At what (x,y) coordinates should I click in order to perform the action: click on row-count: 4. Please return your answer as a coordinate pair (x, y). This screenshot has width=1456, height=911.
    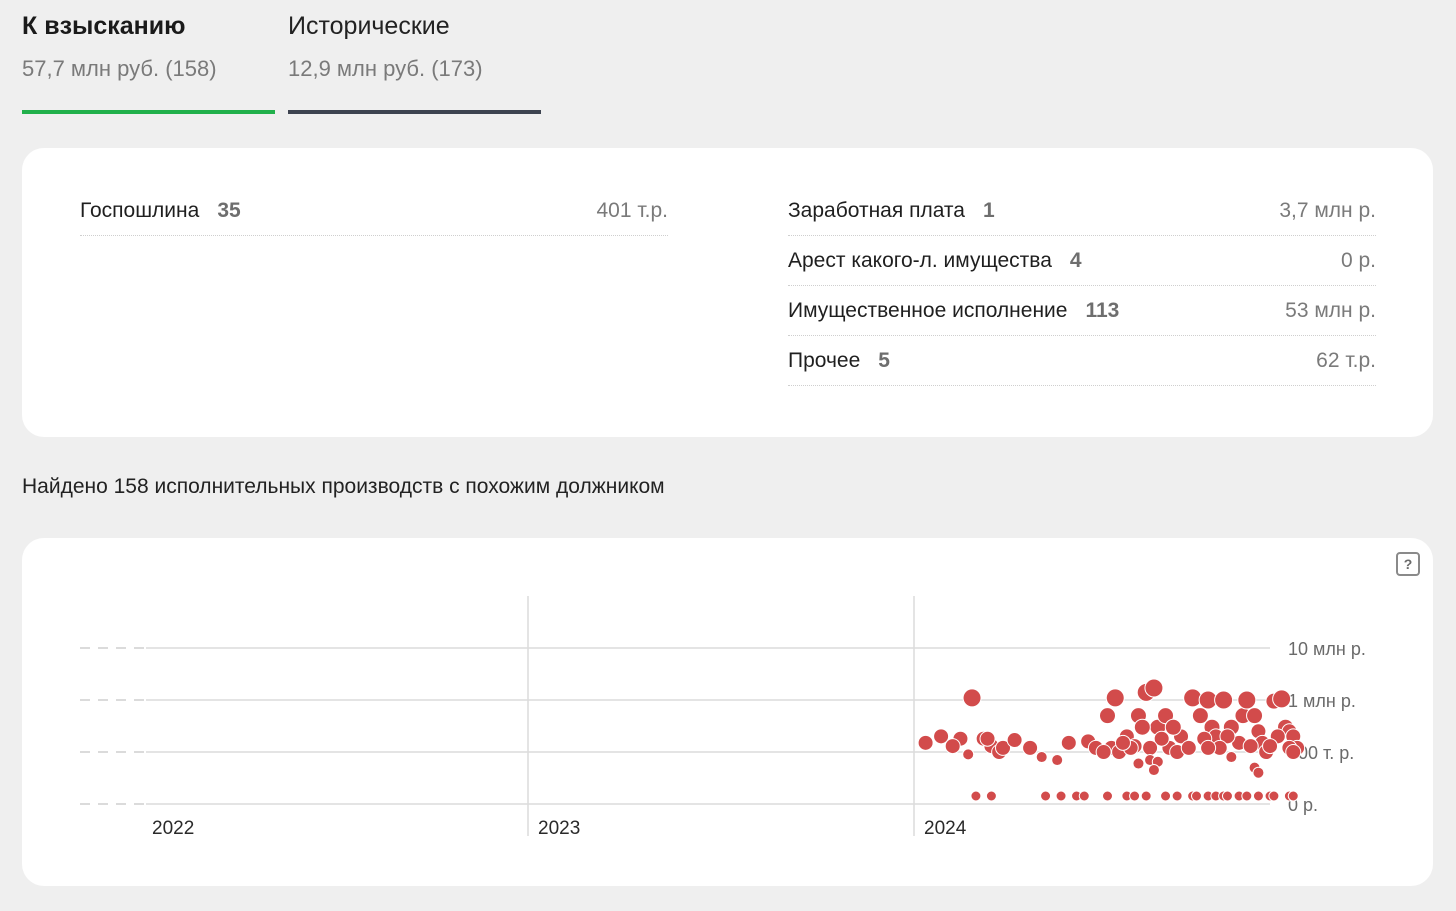
    Looking at the image, I should click on (1075, 260).